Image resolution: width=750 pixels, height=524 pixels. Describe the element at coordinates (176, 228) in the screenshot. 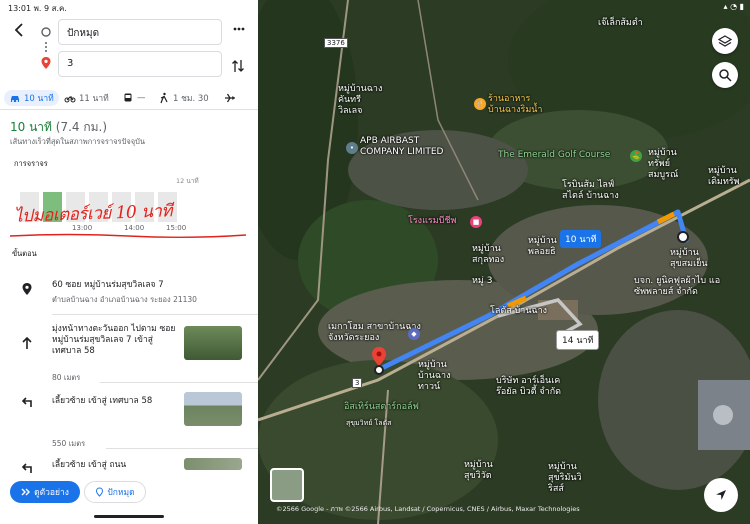

I see `traffic-tick-1500: 15:00` at that location.